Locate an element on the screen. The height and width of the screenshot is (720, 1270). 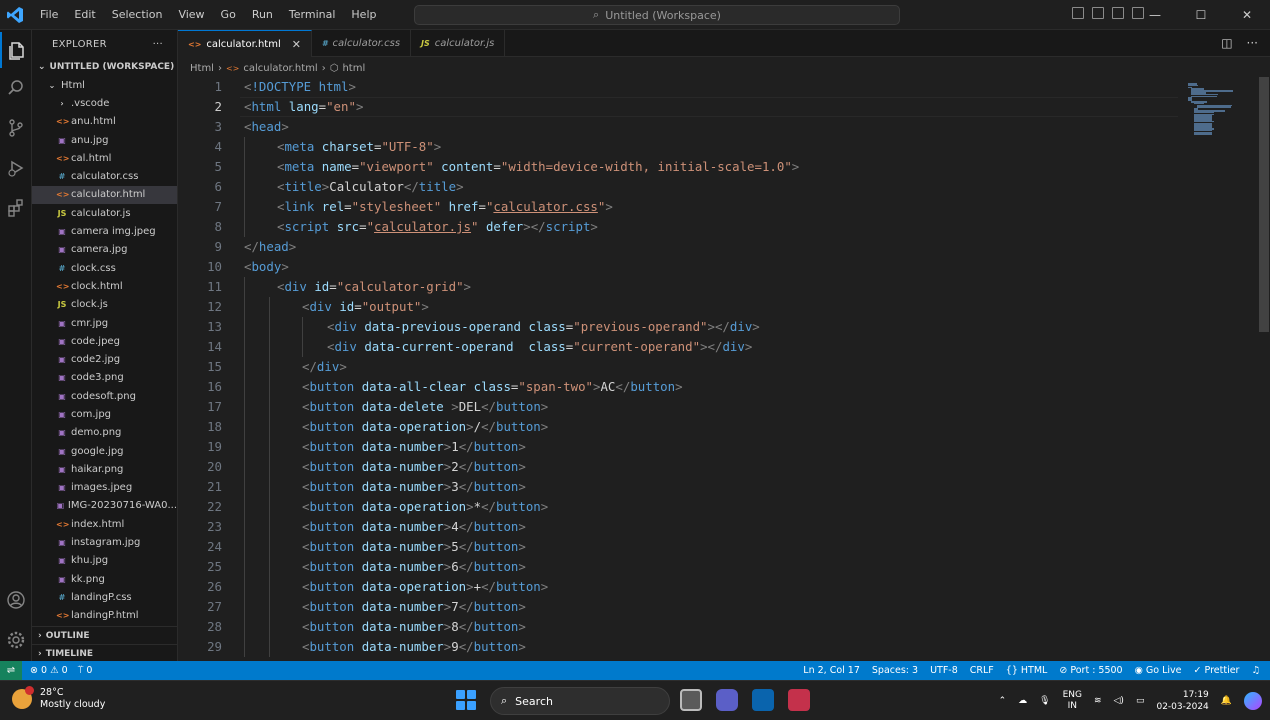
taskbar-search: ⌕ Search is located at coordinates (580, 701).